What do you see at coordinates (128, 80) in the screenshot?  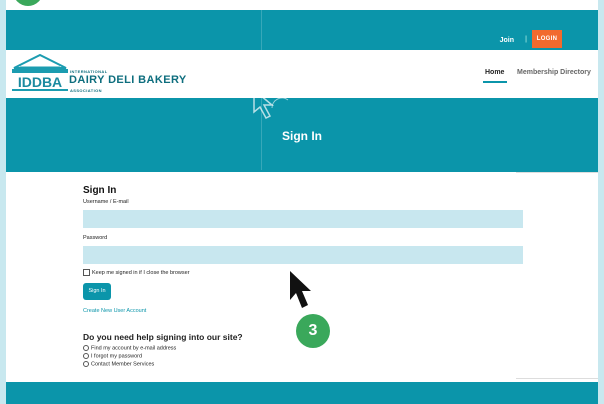 I see `org-name: DAIRY DELI BAKERY` at bounding box center [128, 80].